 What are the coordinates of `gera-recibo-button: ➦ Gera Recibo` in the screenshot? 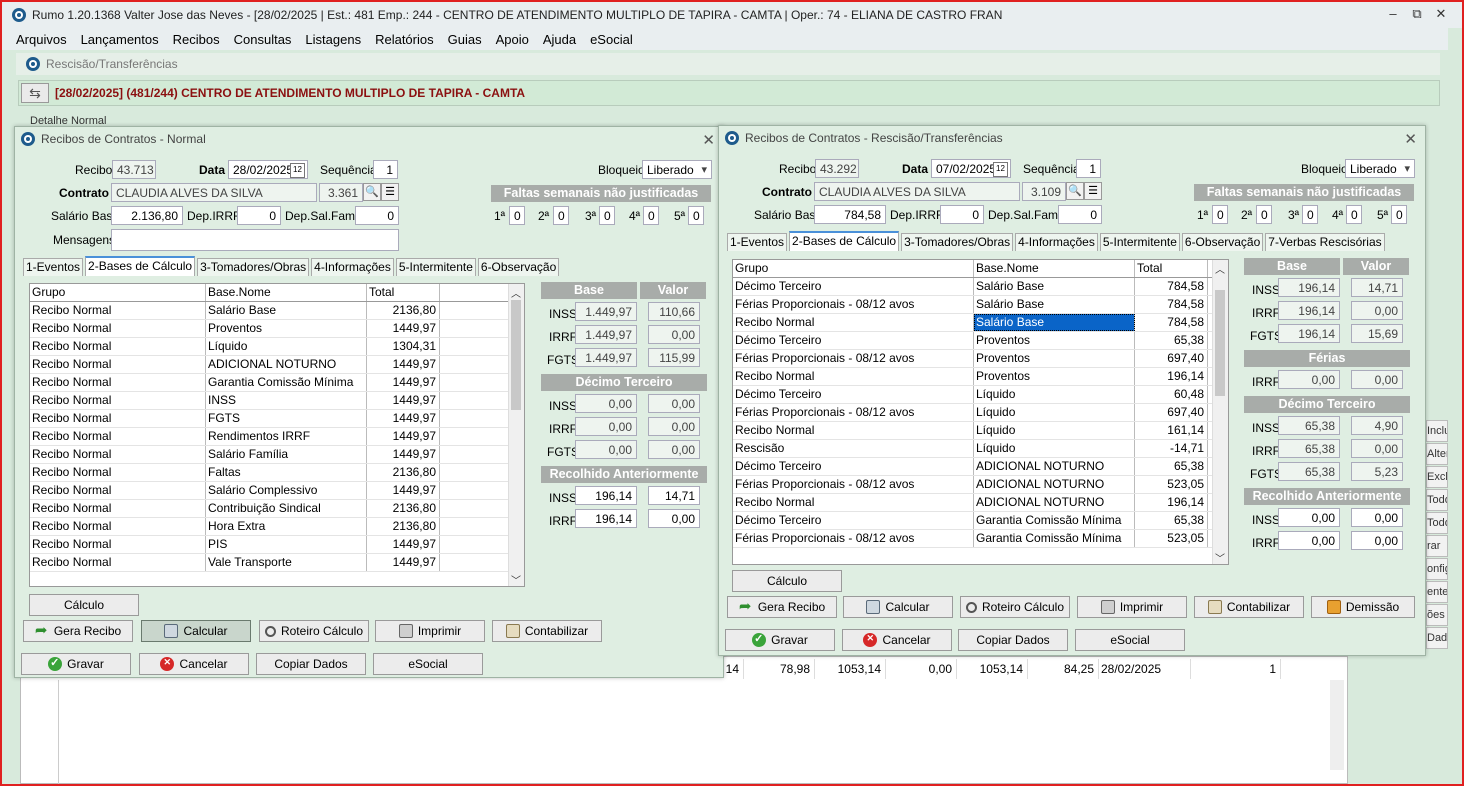 It's located at (782, 607).